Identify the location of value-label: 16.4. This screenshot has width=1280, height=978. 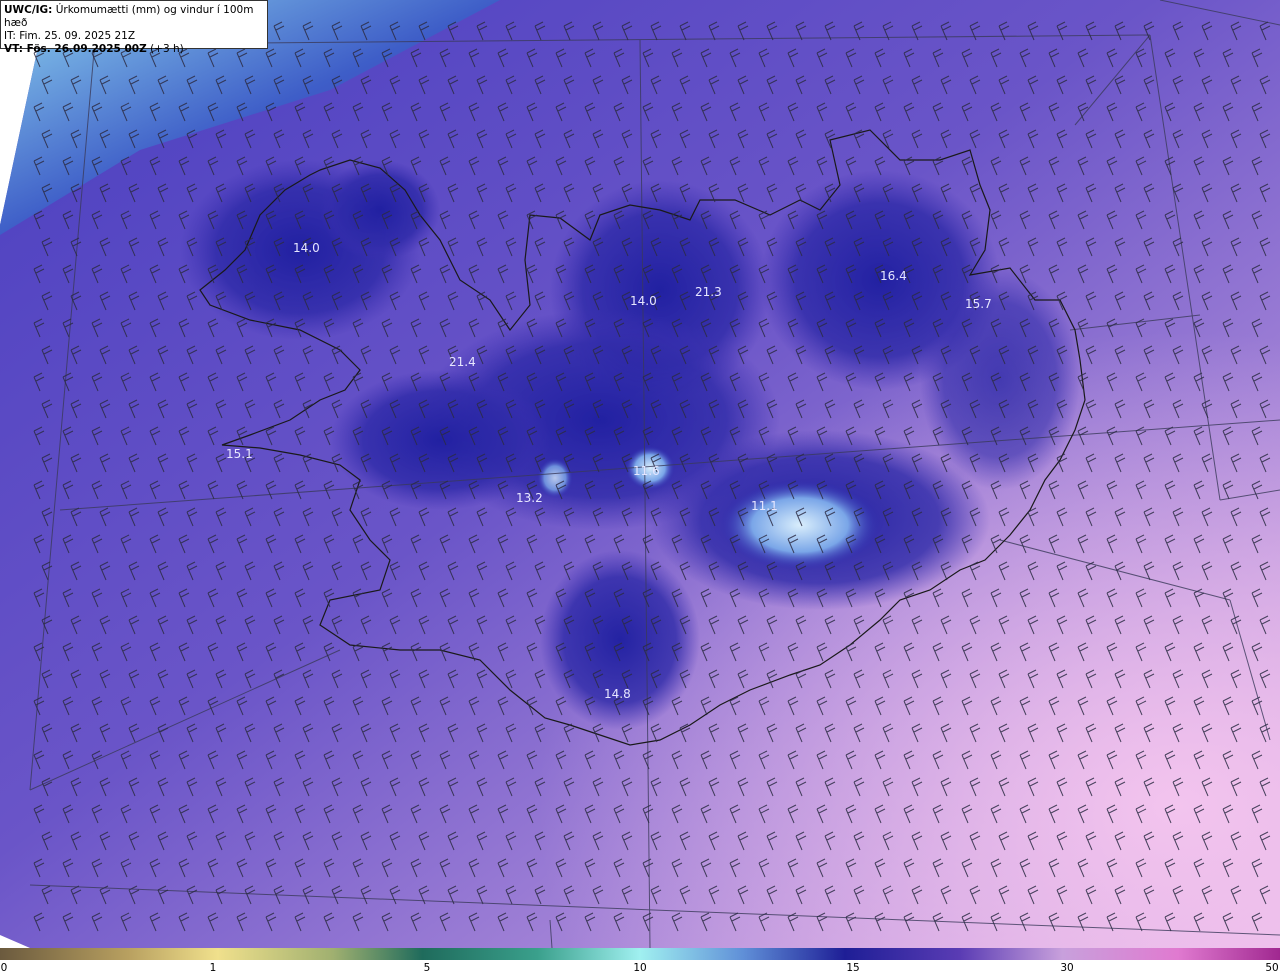
(893, 276).